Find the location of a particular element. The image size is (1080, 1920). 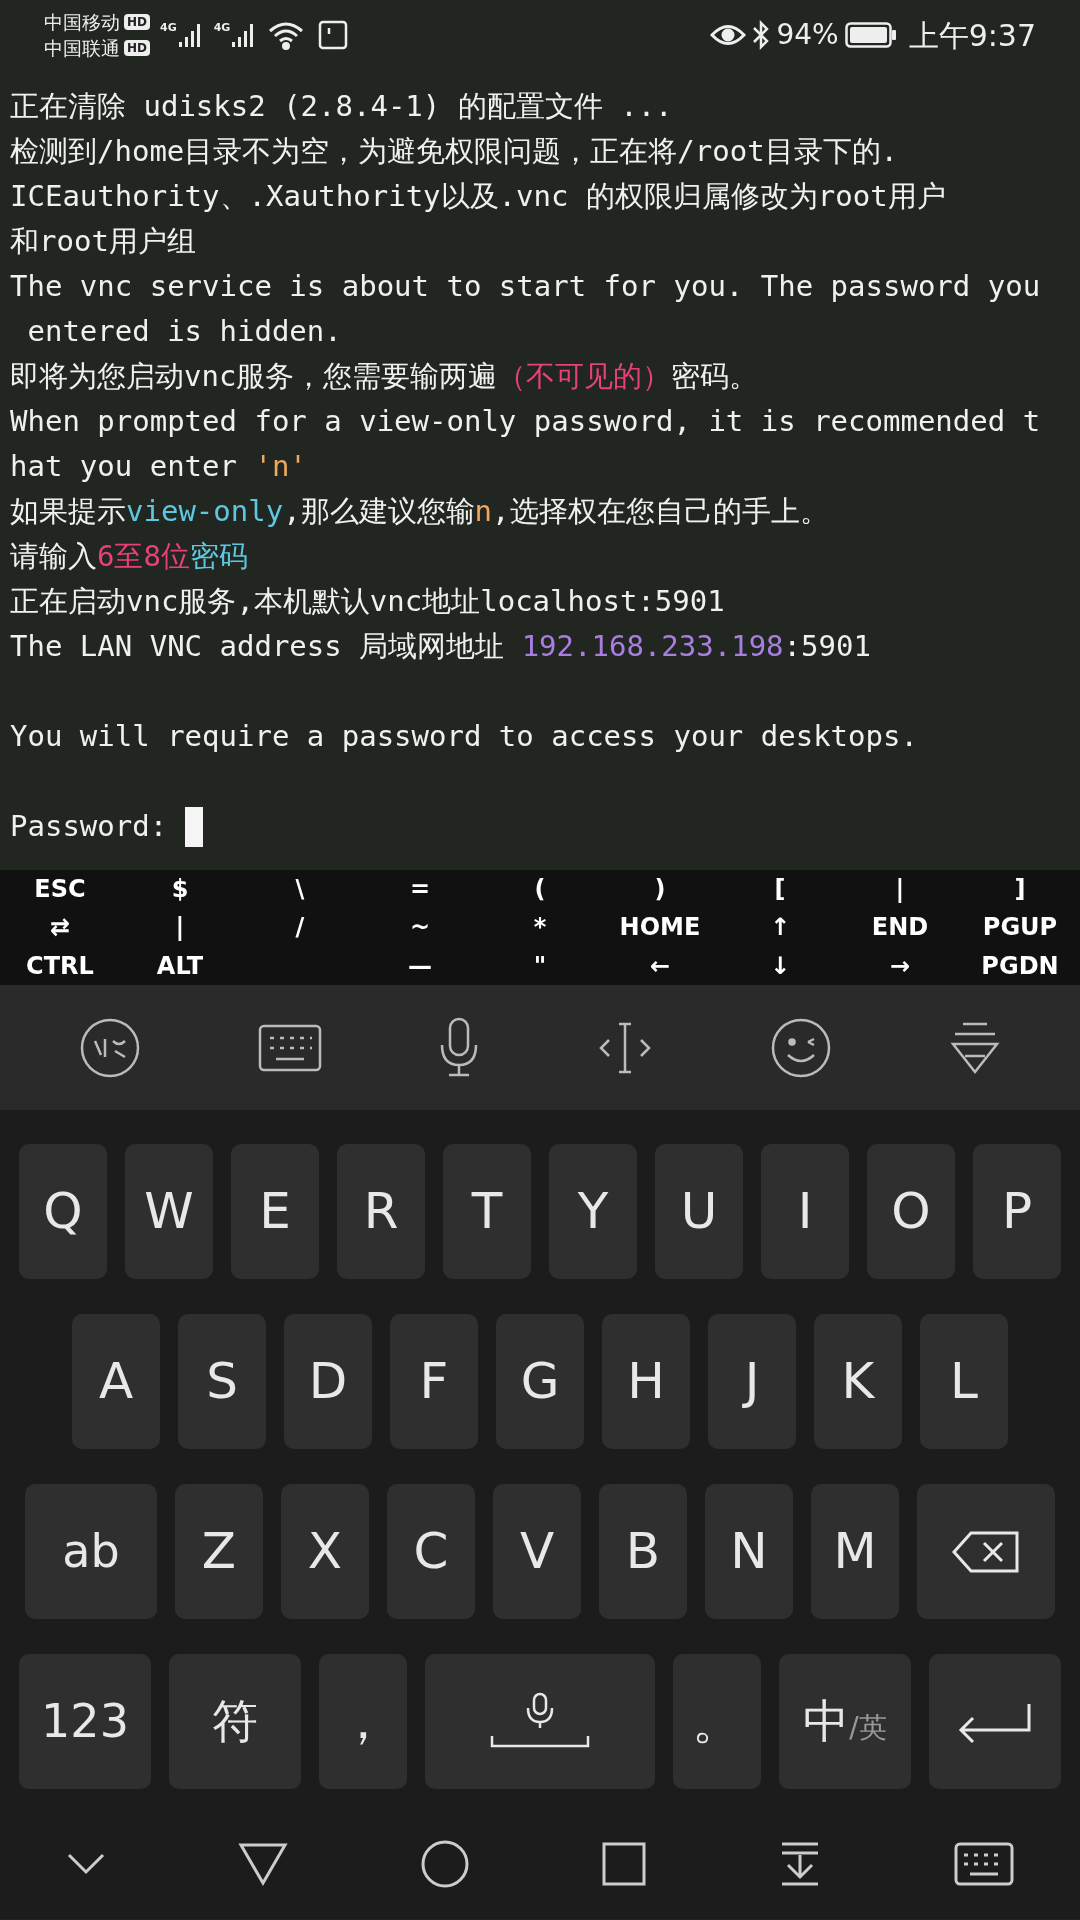

key: J is located at coordinates (752, 1381).